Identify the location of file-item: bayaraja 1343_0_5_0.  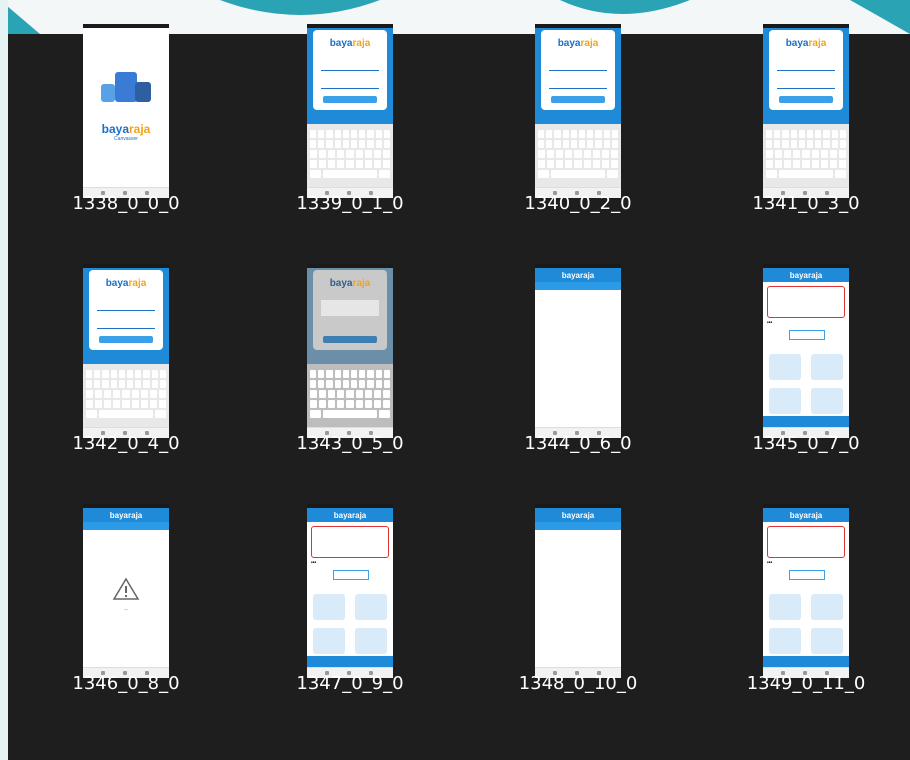
(350, 357).